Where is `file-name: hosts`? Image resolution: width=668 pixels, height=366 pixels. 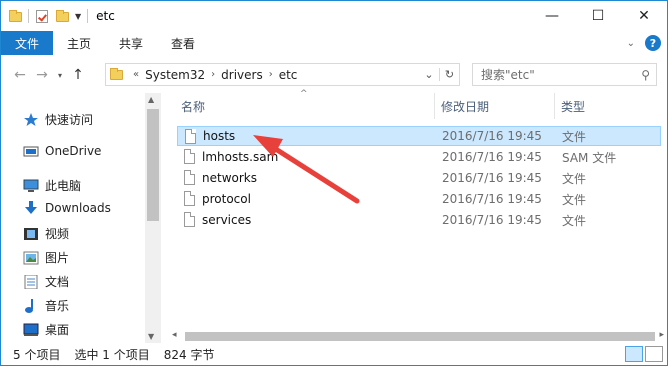
file-name: hosts is located at coordinates (219, 136).